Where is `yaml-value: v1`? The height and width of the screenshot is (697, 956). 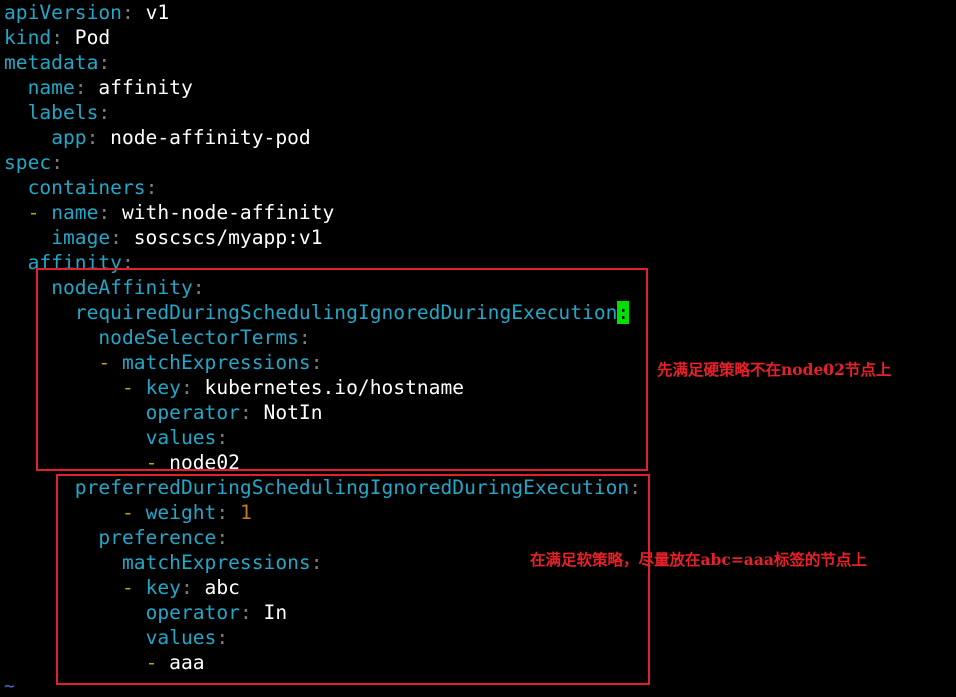 yaml-value: v1 is located at coordinates (157, 12).